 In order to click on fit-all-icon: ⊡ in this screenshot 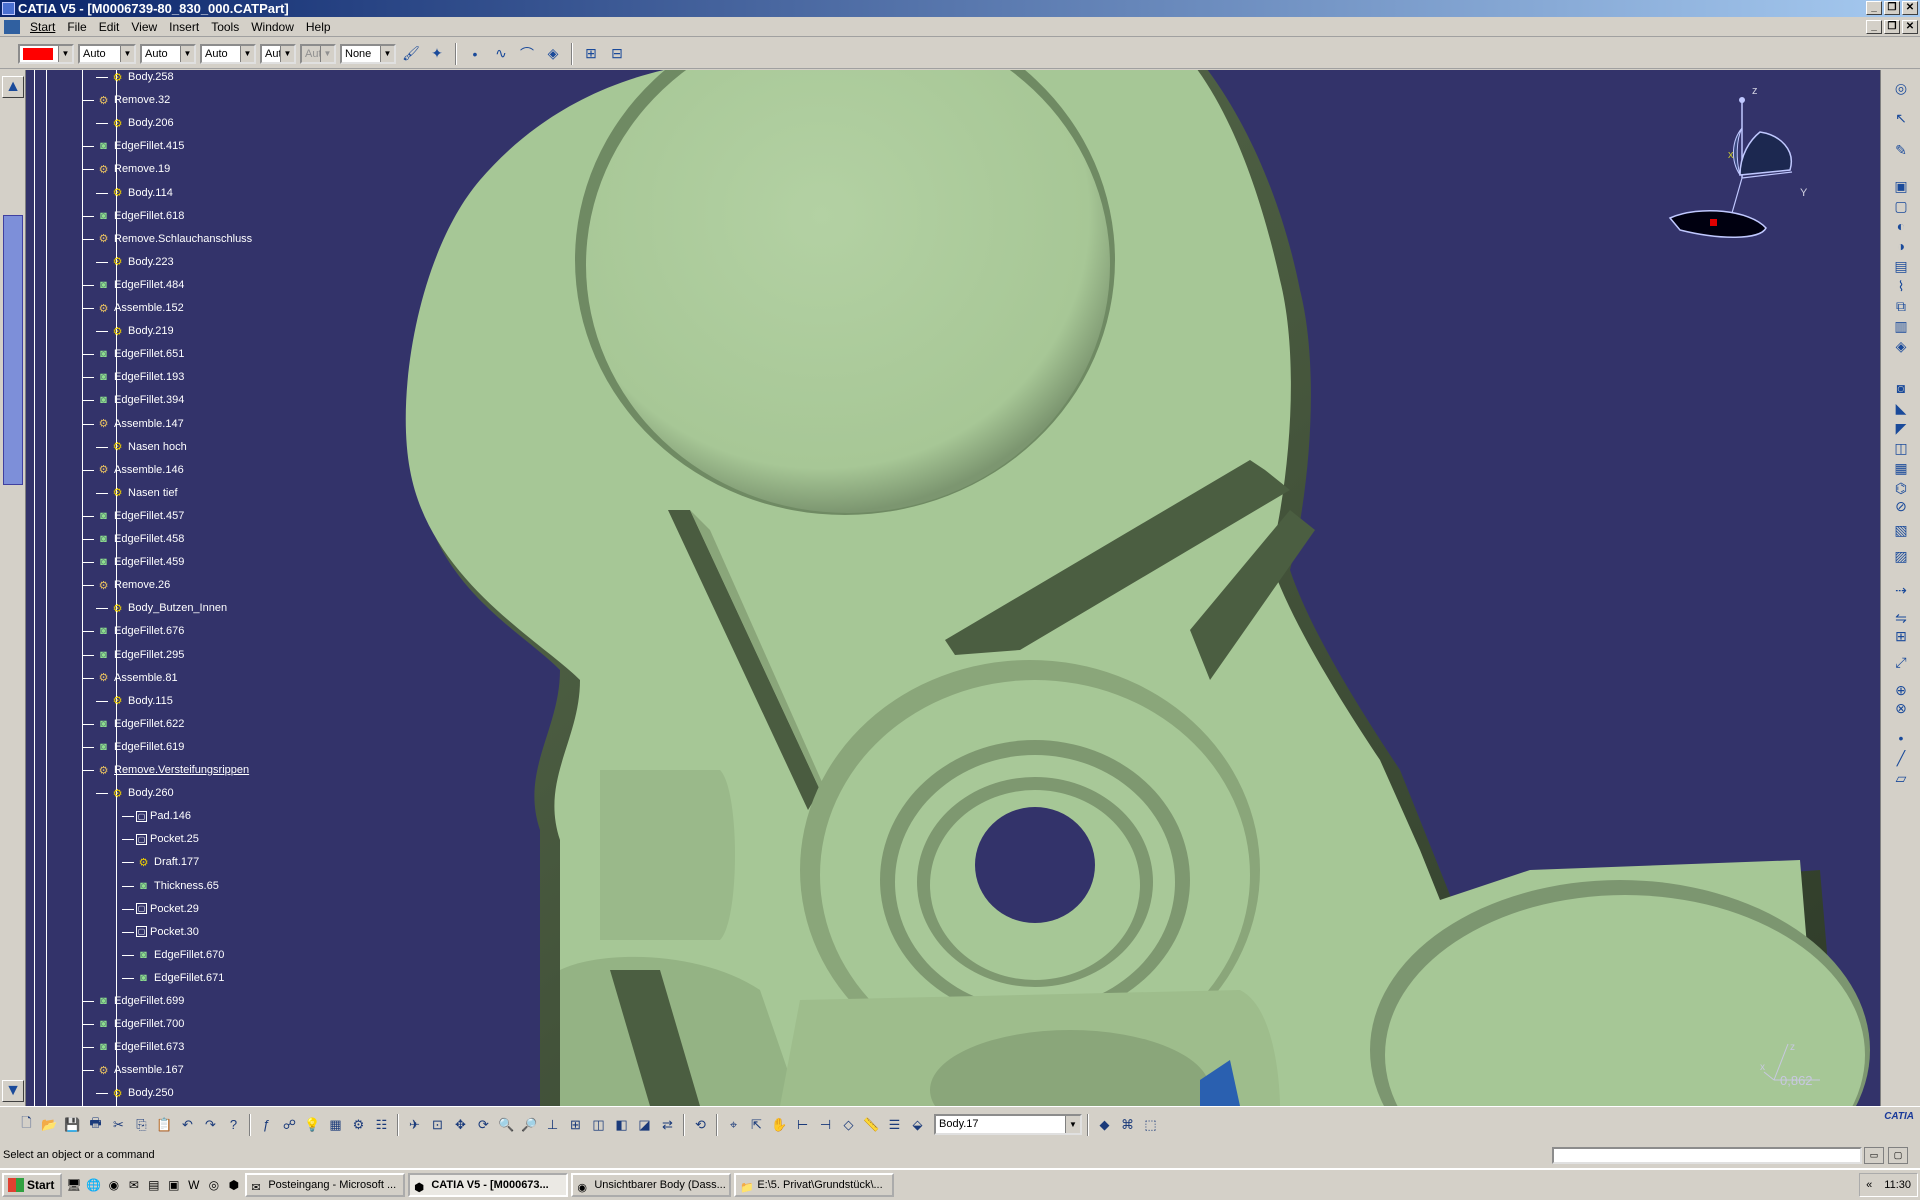, I will do `click(437, 1125)`.